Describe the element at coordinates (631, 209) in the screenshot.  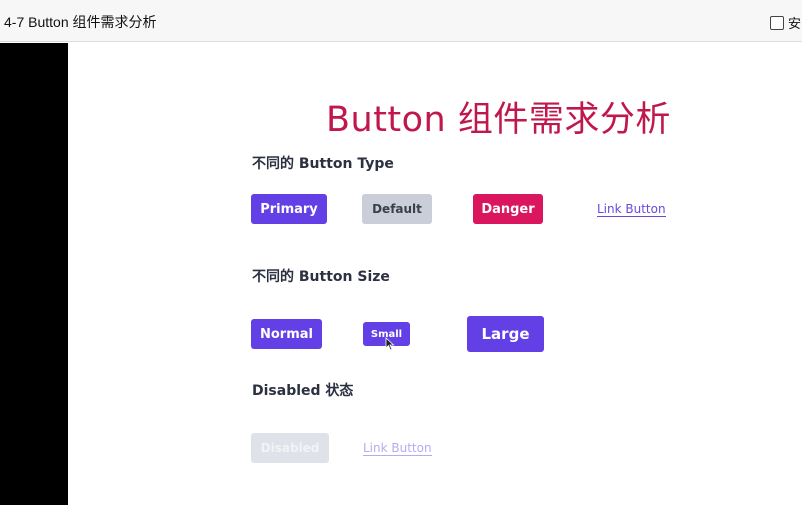
I see `link-button: Link Button` at that location.